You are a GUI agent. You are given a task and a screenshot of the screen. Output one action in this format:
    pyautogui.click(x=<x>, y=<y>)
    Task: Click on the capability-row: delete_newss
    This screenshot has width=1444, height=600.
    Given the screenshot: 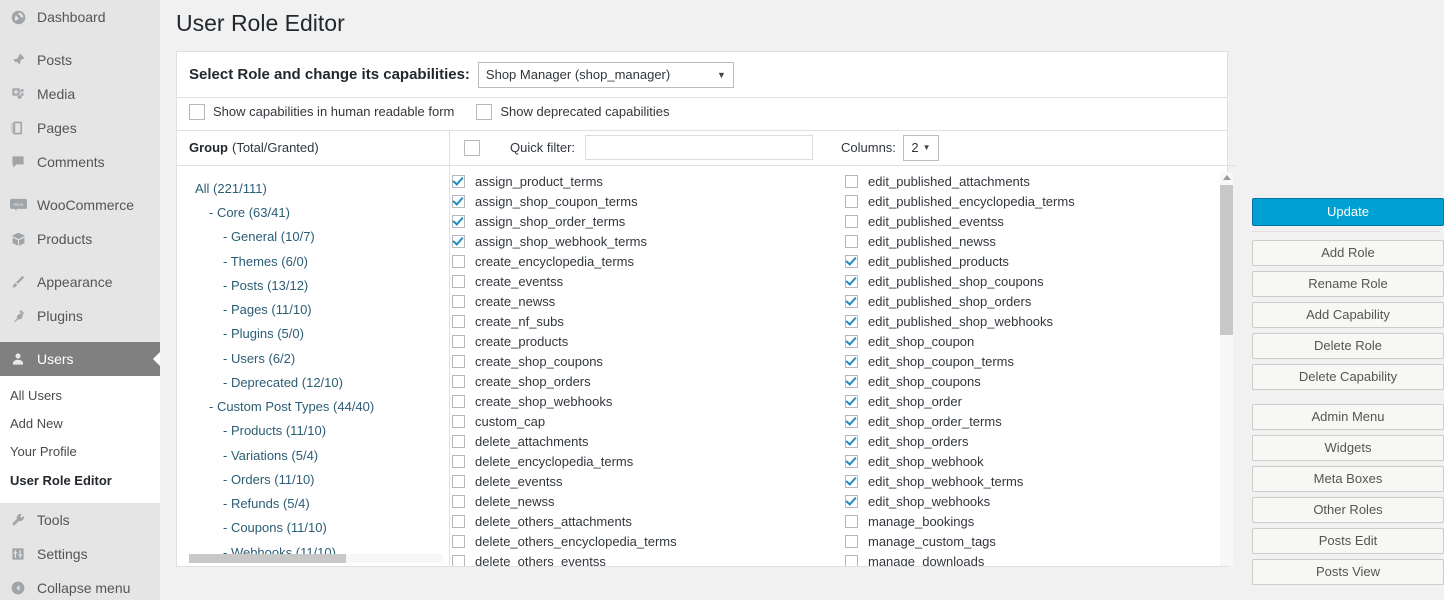 What is the action you would take?
    pyautogui.click(x=646, y=502)
    